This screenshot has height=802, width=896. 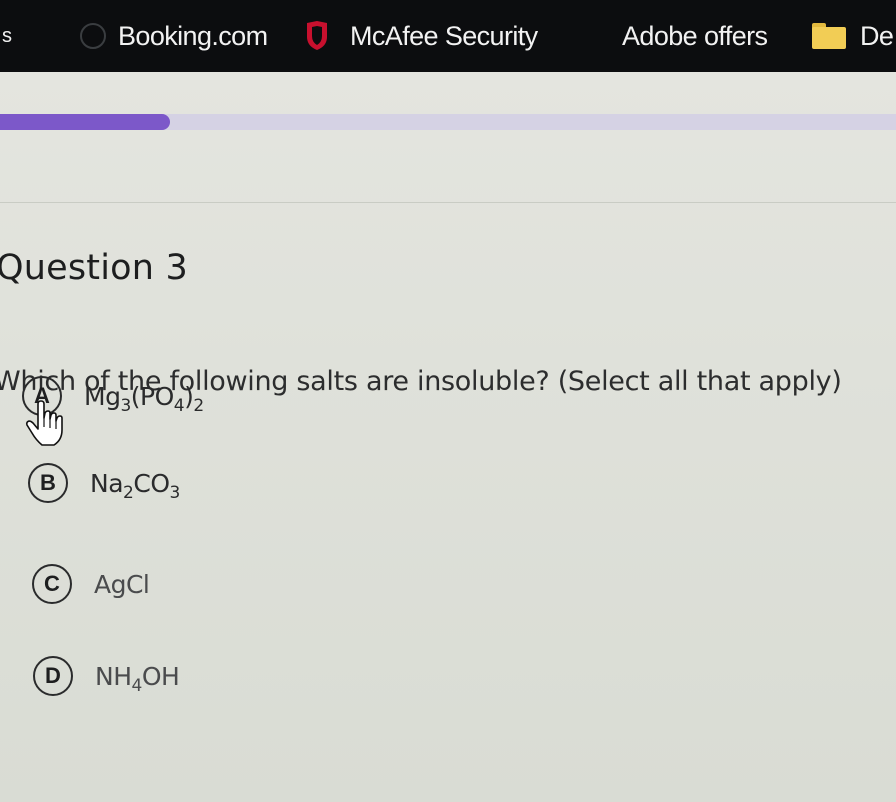 I want to click on option-formula: Mg3(PO4)2, so click(x=144, y=398).